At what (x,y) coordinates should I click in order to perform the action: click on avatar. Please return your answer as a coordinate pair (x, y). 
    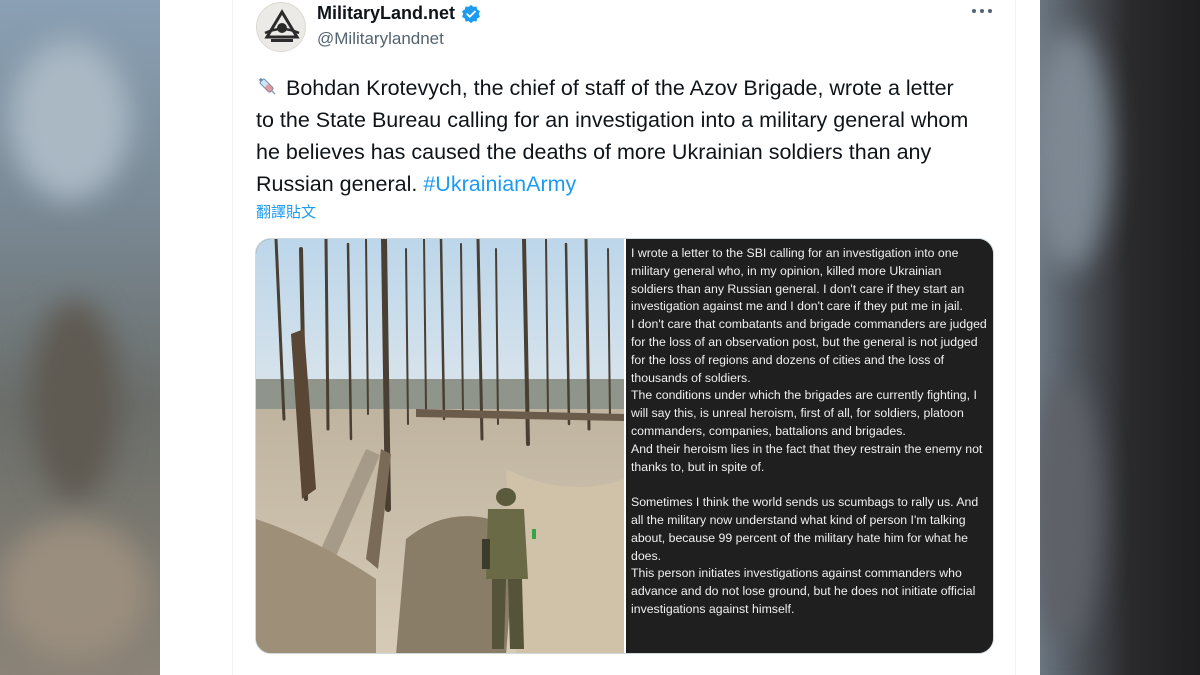
    Looking at the image, I should click on (281, 27).